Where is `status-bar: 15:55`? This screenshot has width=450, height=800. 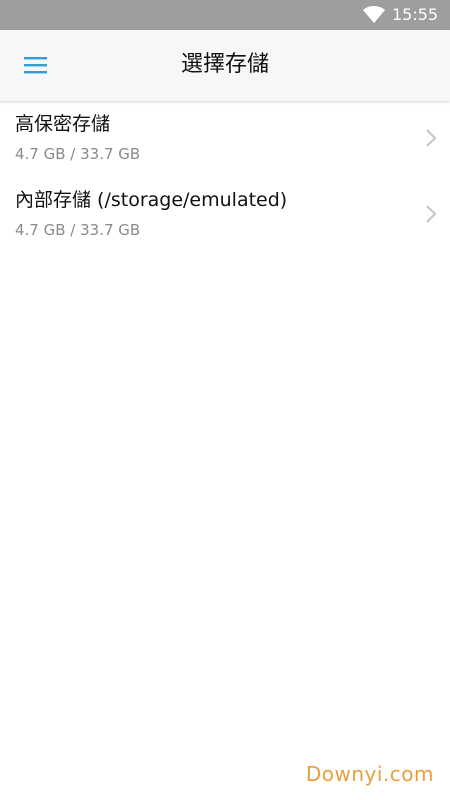 status-bar: 15:55 is located at coordinates (225, 15).